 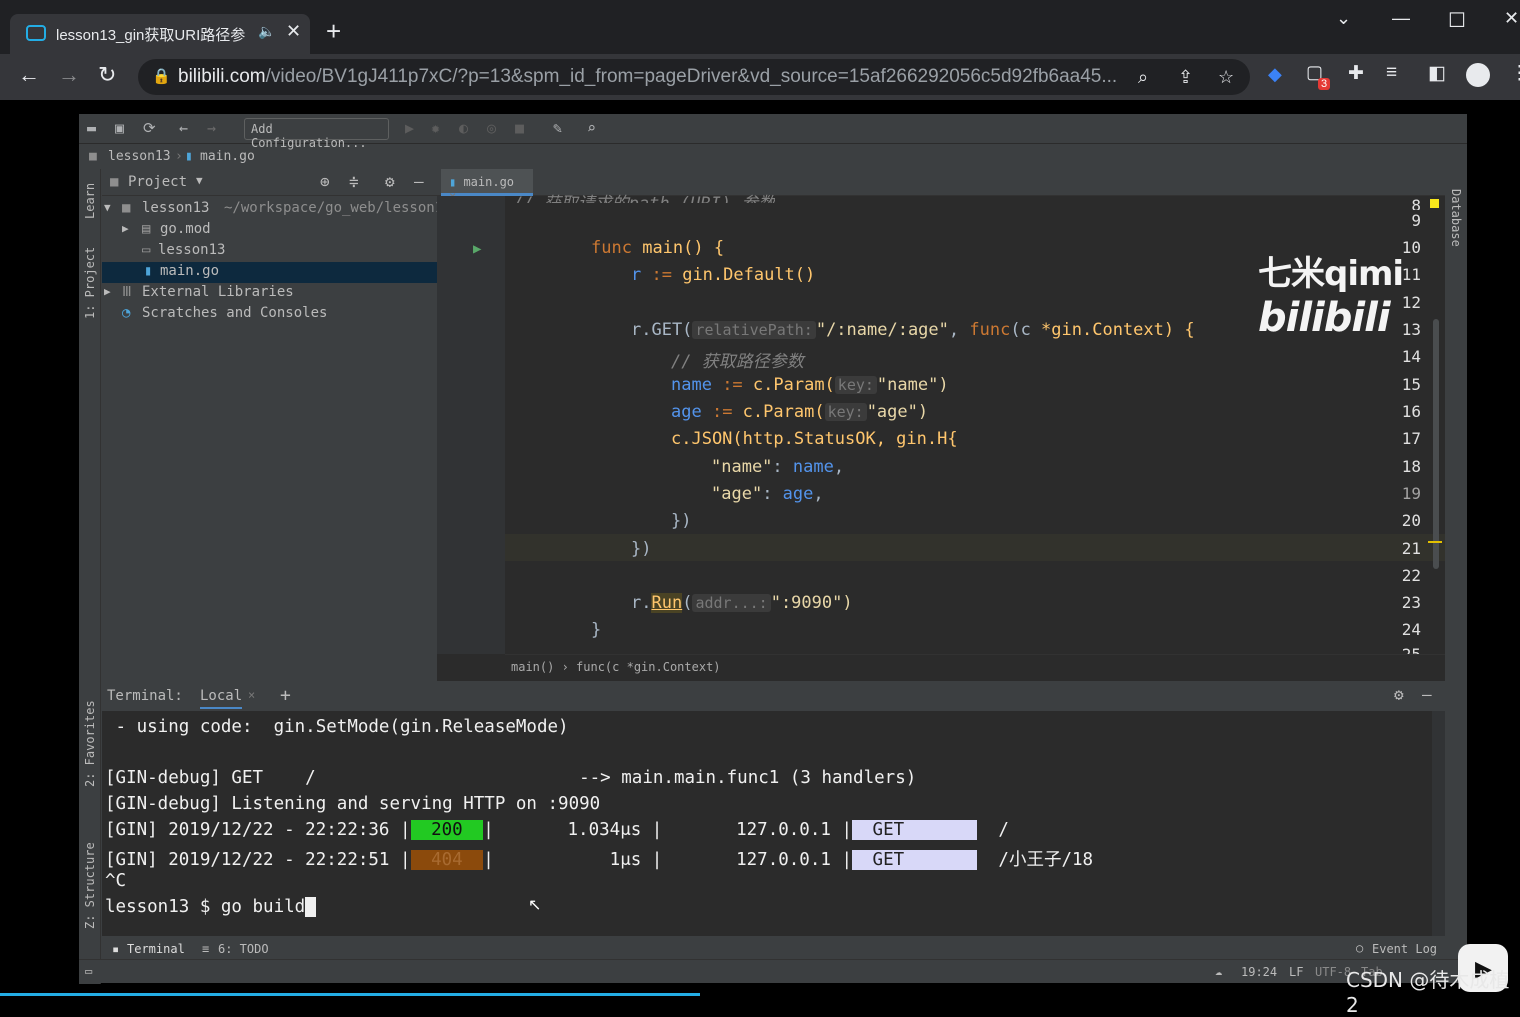 I want to click on new-tab-button: +, so click(x=333, y=31).